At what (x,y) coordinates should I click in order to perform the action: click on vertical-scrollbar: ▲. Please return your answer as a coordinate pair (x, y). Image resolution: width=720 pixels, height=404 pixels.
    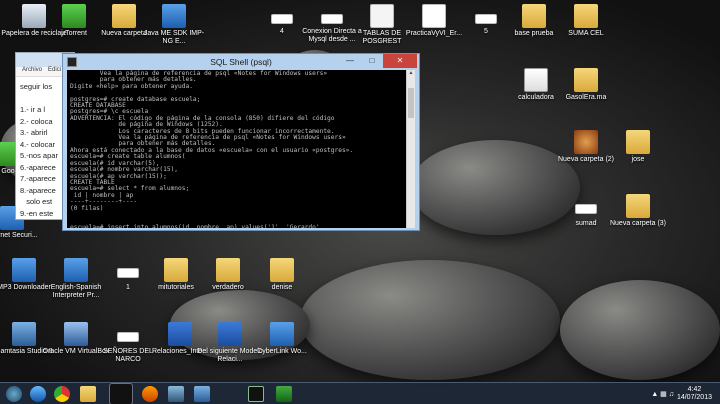
    Looking at the image, I should click on (410, 149).